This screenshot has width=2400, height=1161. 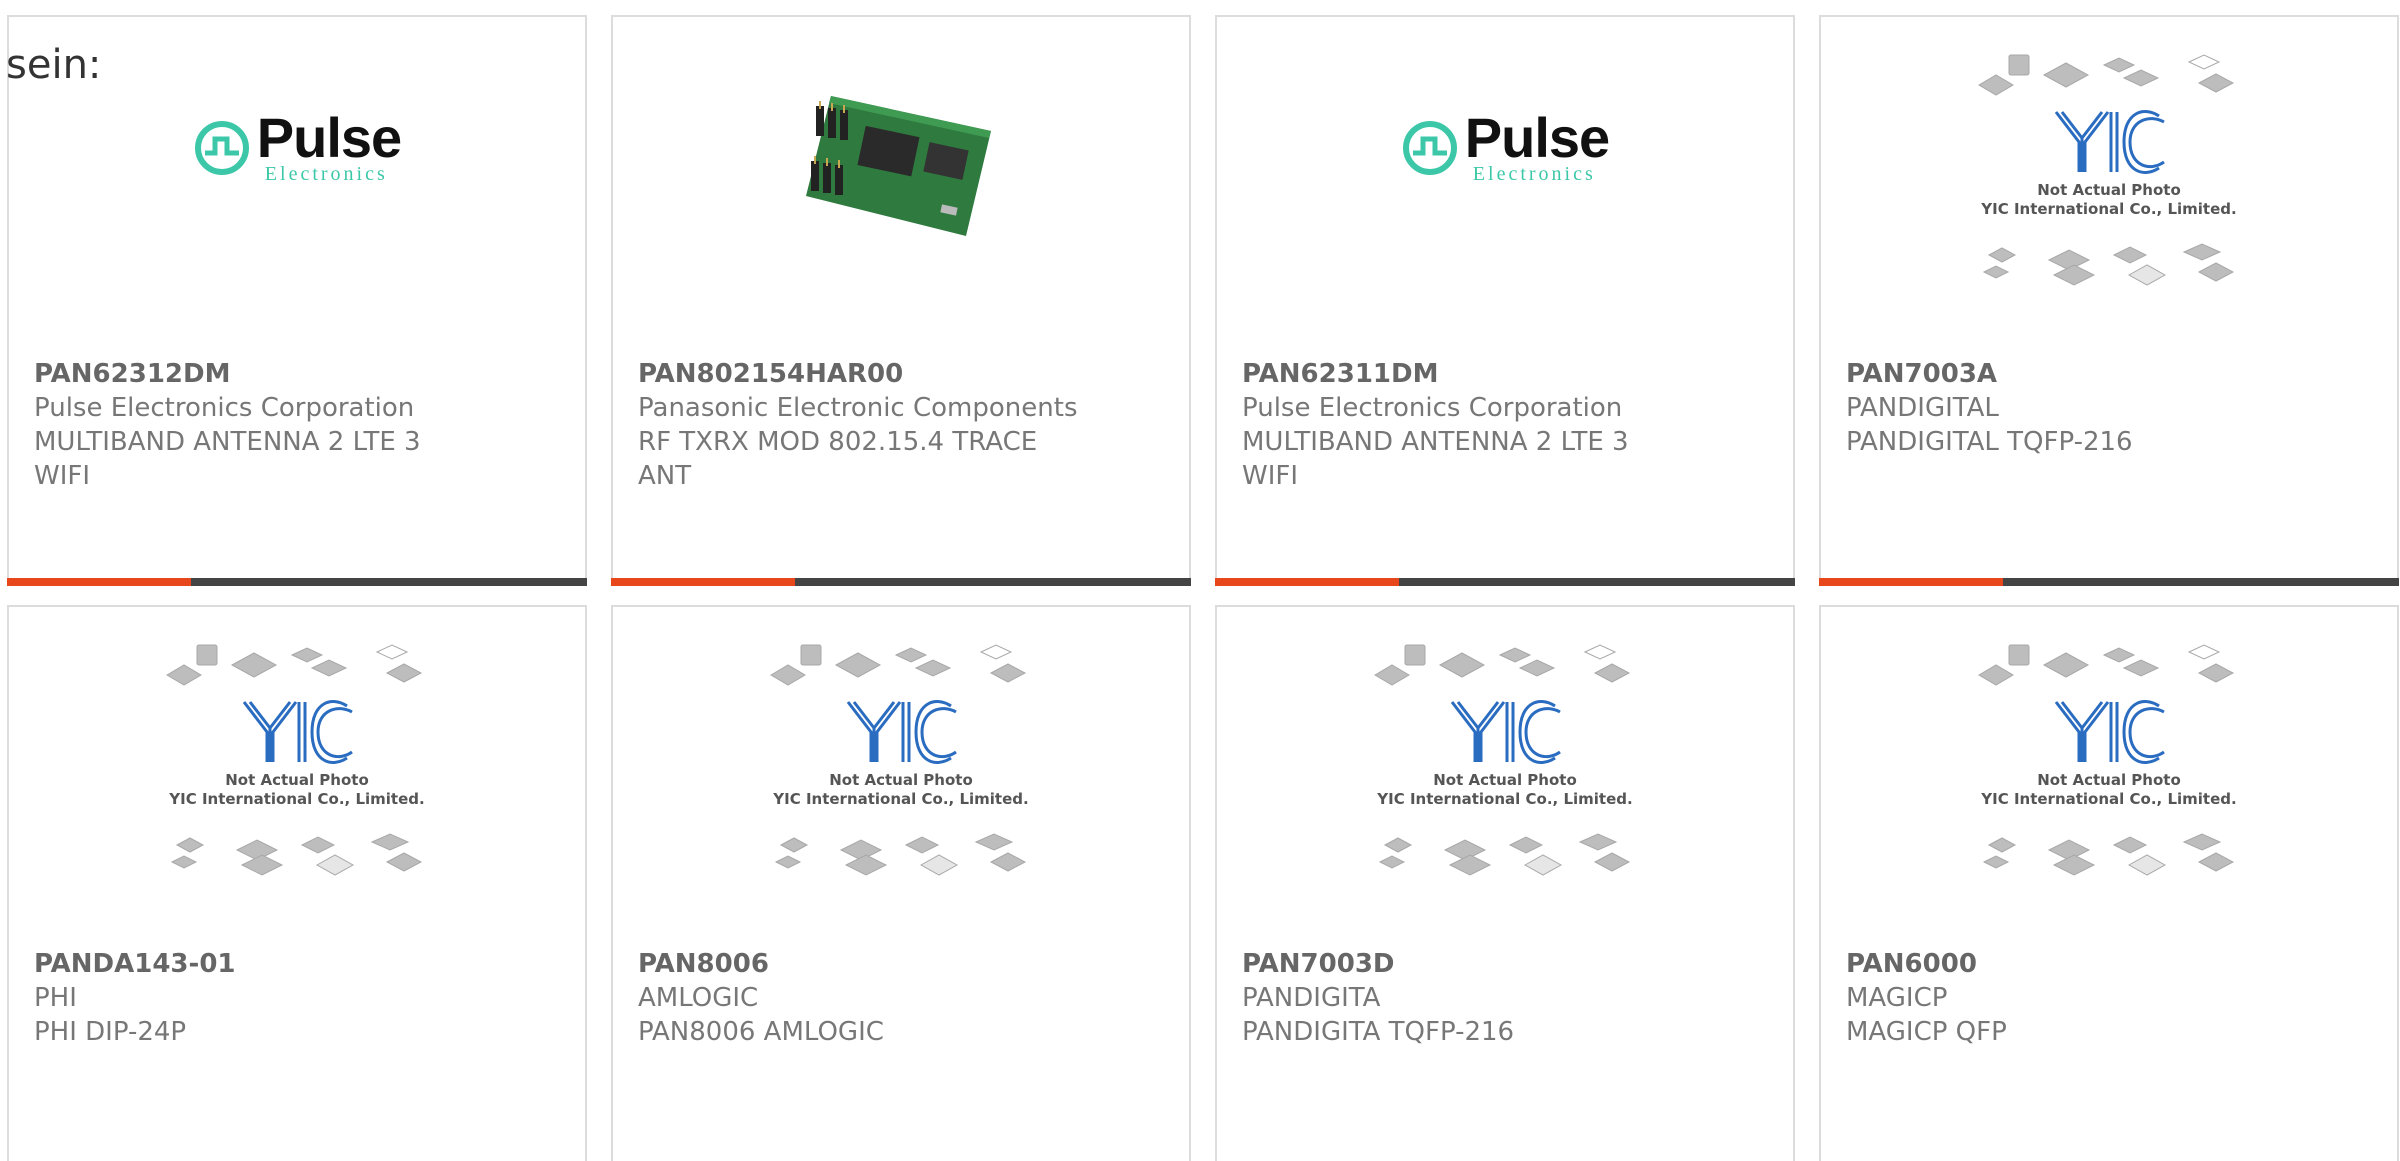 What do you see at coordinates (2066, 408) in the screenshot?
I see `product-info: PAN7003A PANDIGITAL PANDIGITAL TQFP-216` at bounding box center [2066, 408].